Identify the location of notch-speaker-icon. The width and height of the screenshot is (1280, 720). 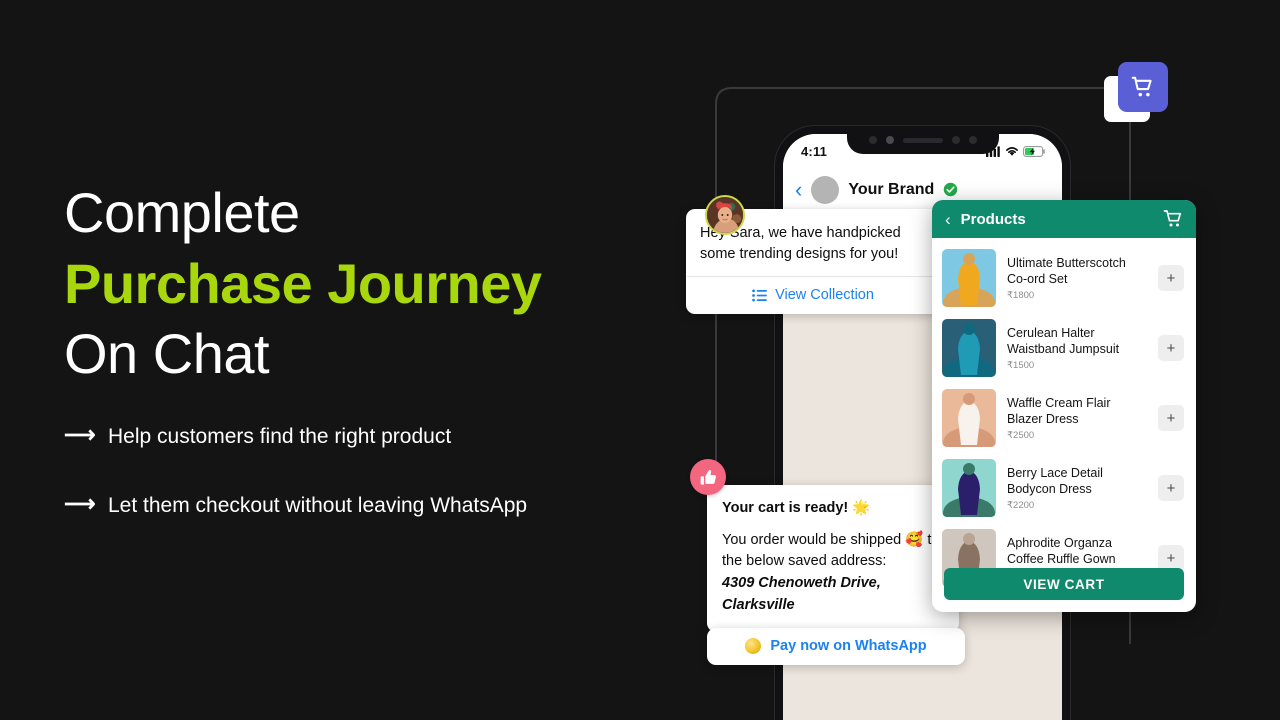
(922, 140).